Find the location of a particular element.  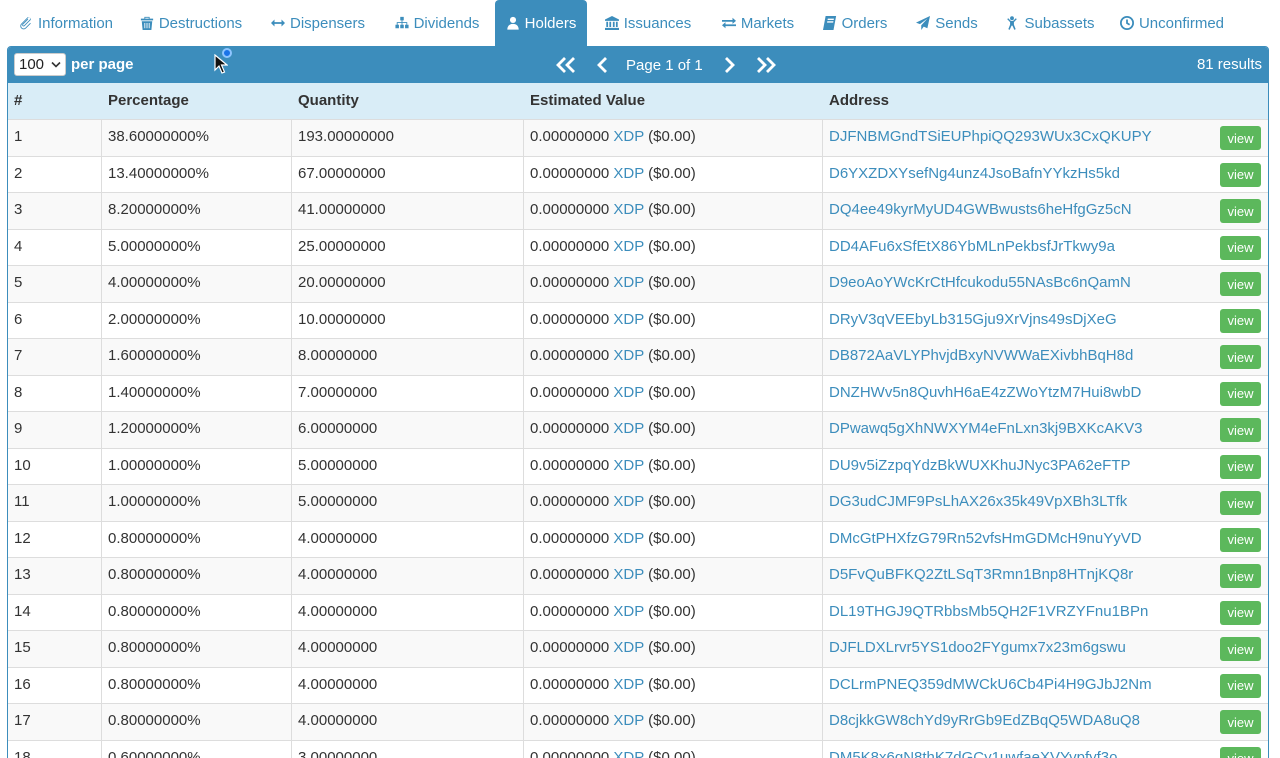

clock-icon is located at coordinates (1126, 23).